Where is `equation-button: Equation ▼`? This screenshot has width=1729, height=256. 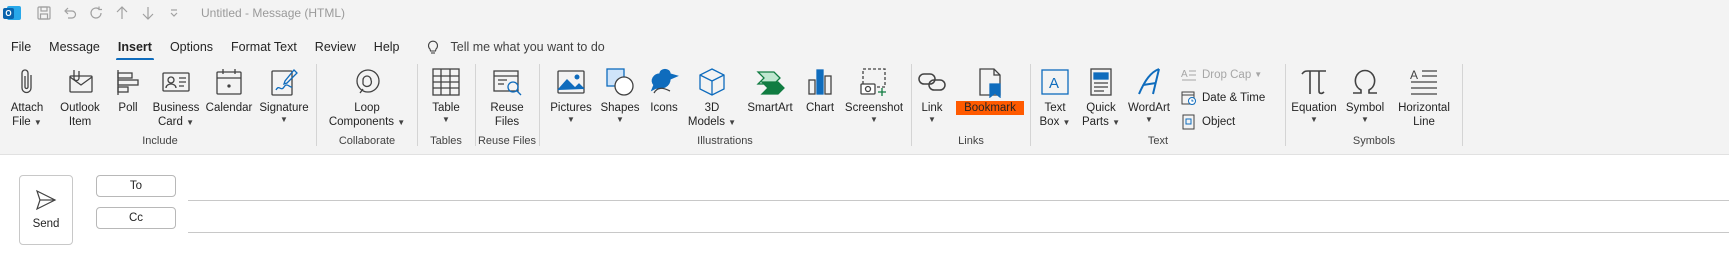
equation-button: Equation ▼ is located at coordinates (1314, 94).